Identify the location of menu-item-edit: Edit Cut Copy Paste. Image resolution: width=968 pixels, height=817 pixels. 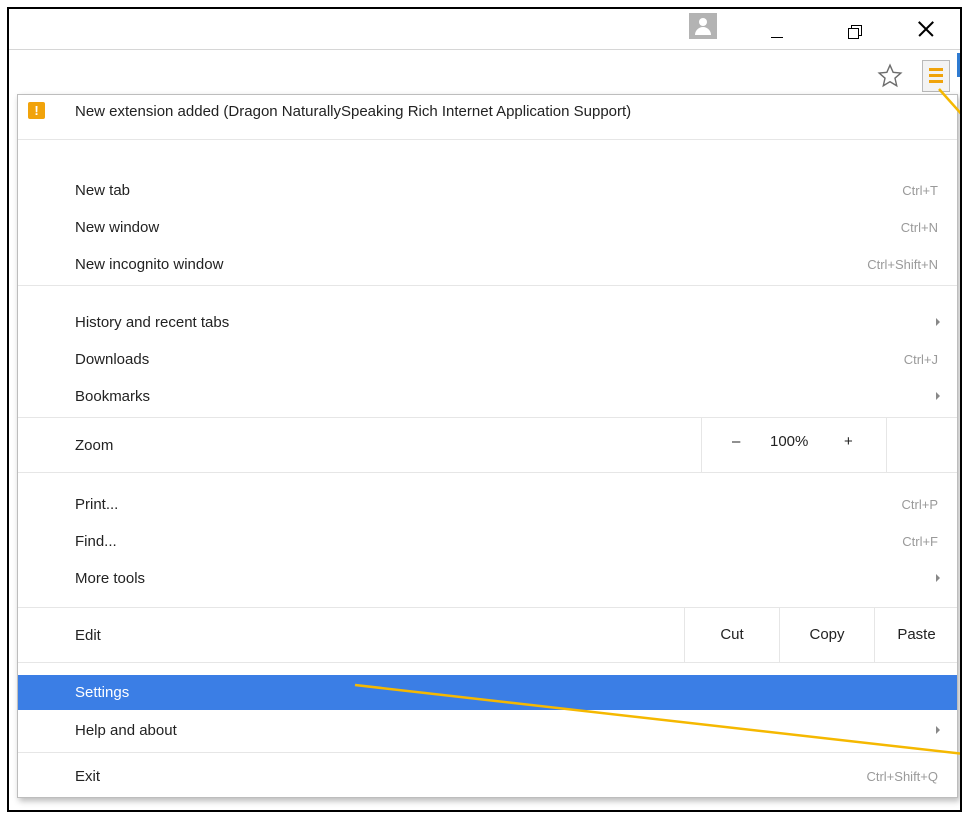
(487, 635).